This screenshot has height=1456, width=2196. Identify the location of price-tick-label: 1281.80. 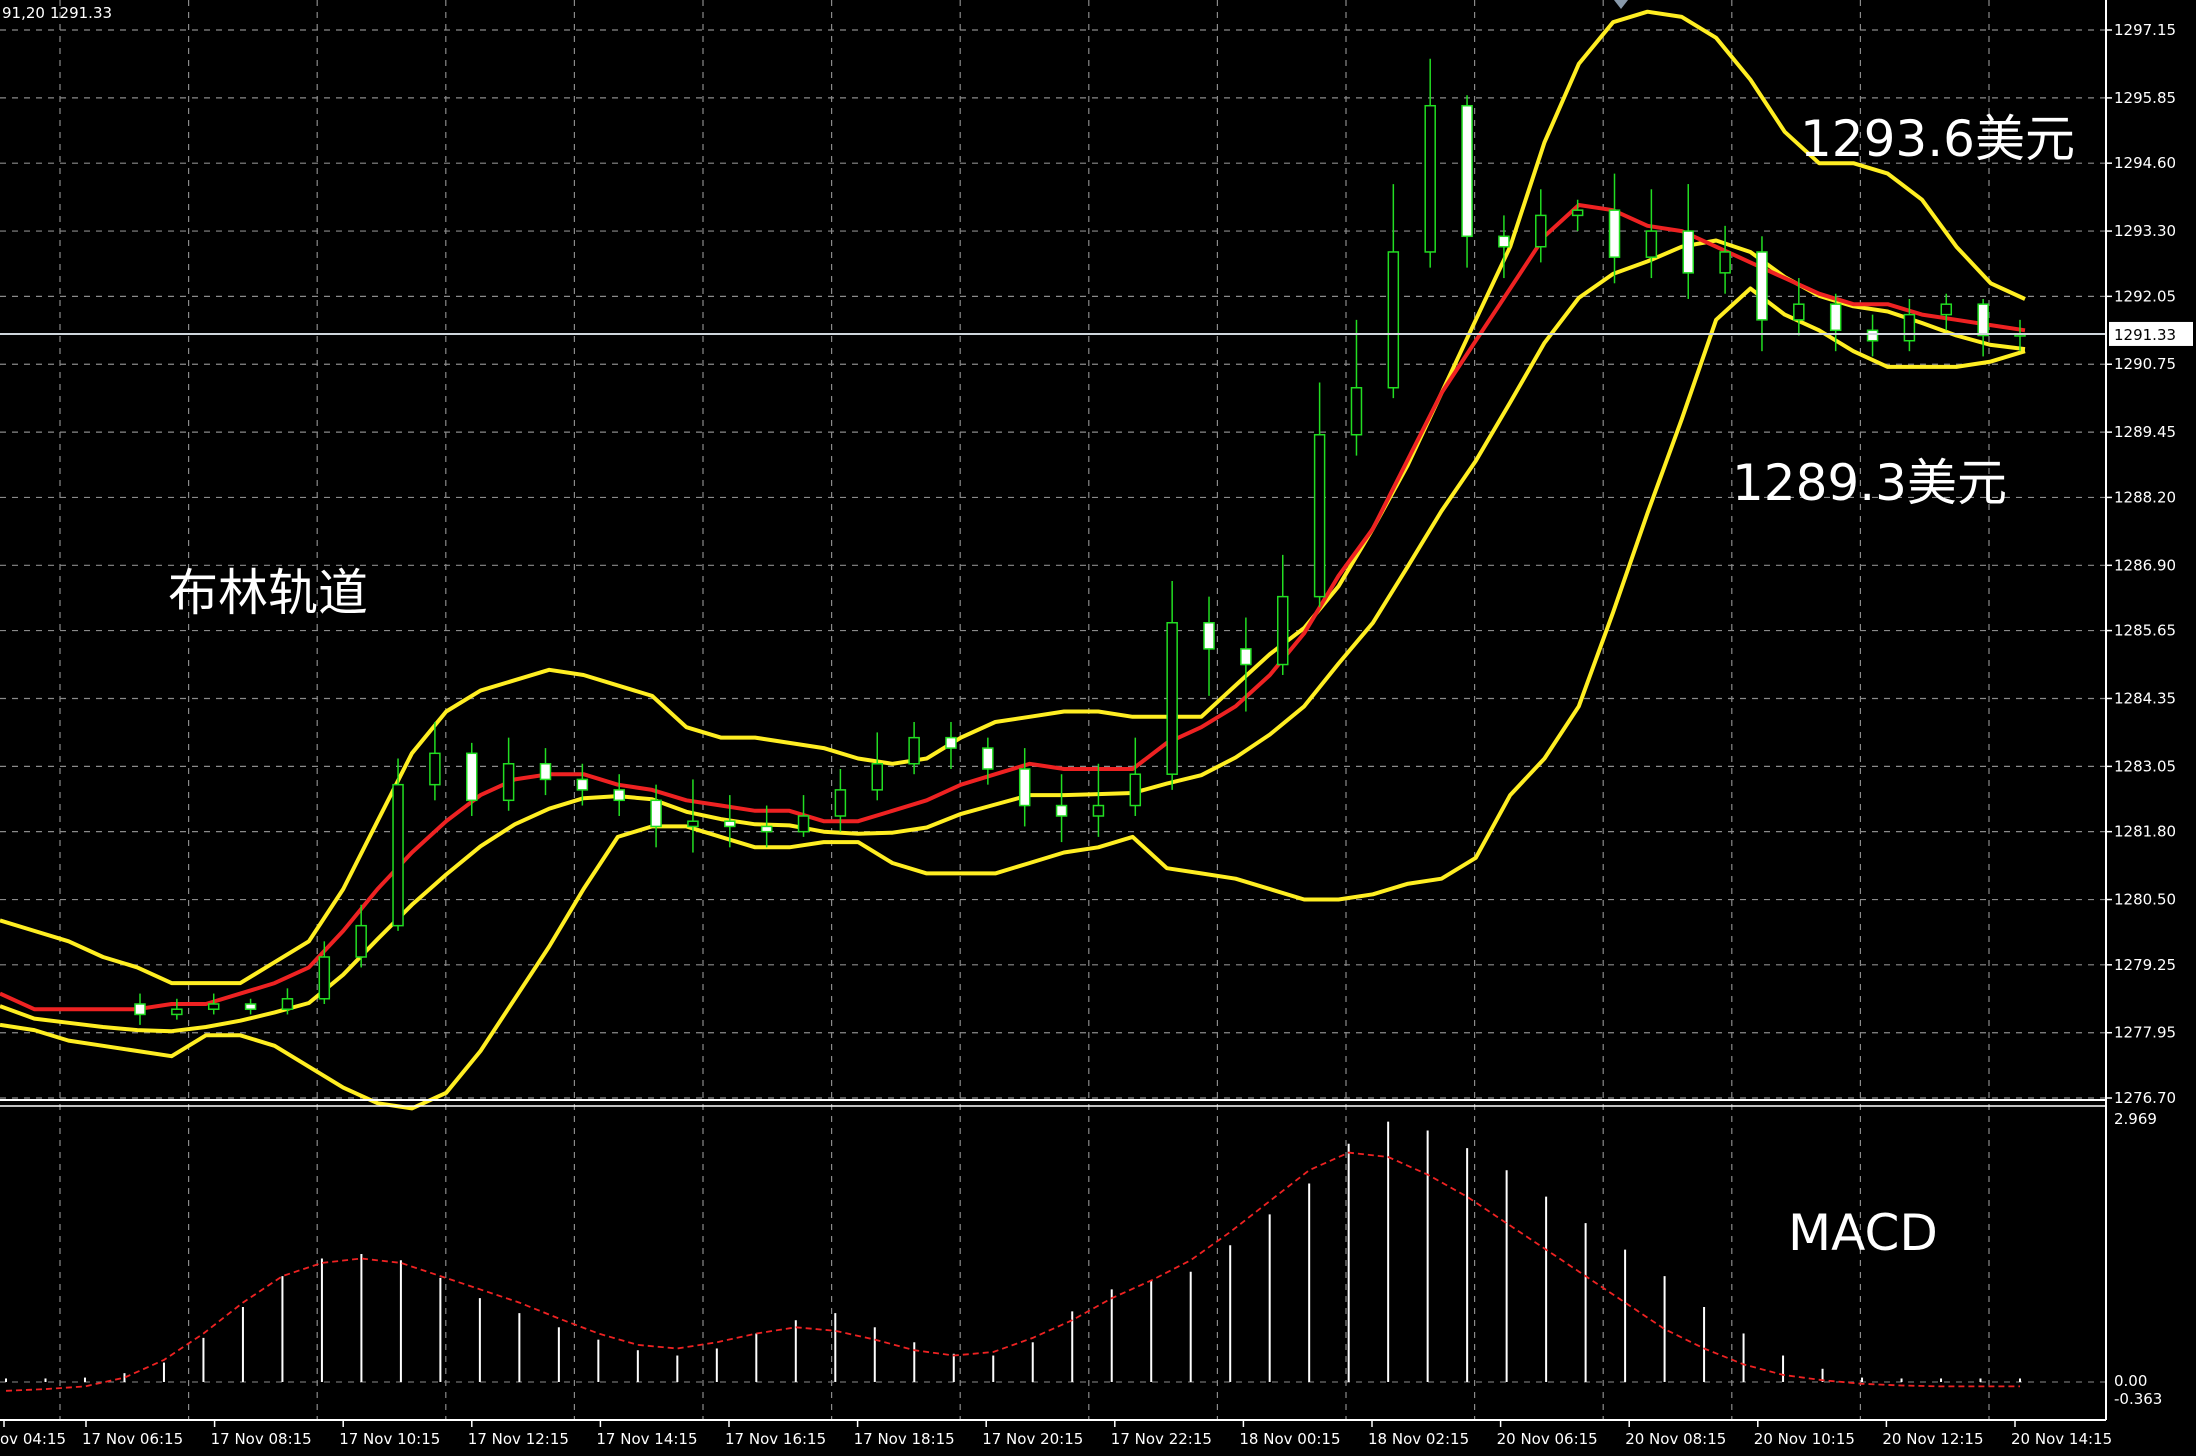
(2145, 832).